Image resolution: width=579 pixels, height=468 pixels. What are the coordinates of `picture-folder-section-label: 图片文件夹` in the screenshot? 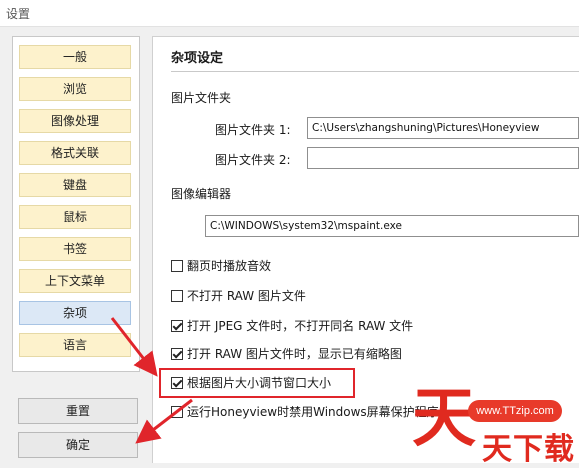 It's located at (201, 98).